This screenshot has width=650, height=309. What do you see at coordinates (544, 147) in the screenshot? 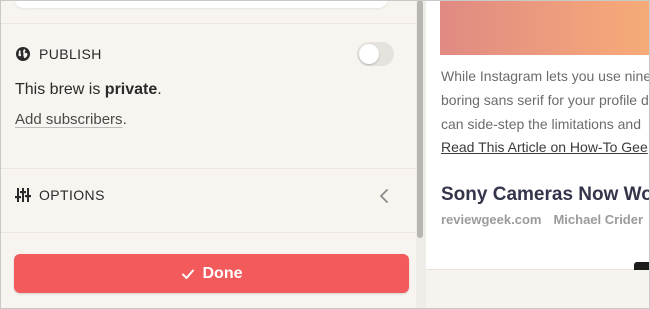
I see `read-article-link: Read This Article on How-To Gee` at bounding box center [544, 147].